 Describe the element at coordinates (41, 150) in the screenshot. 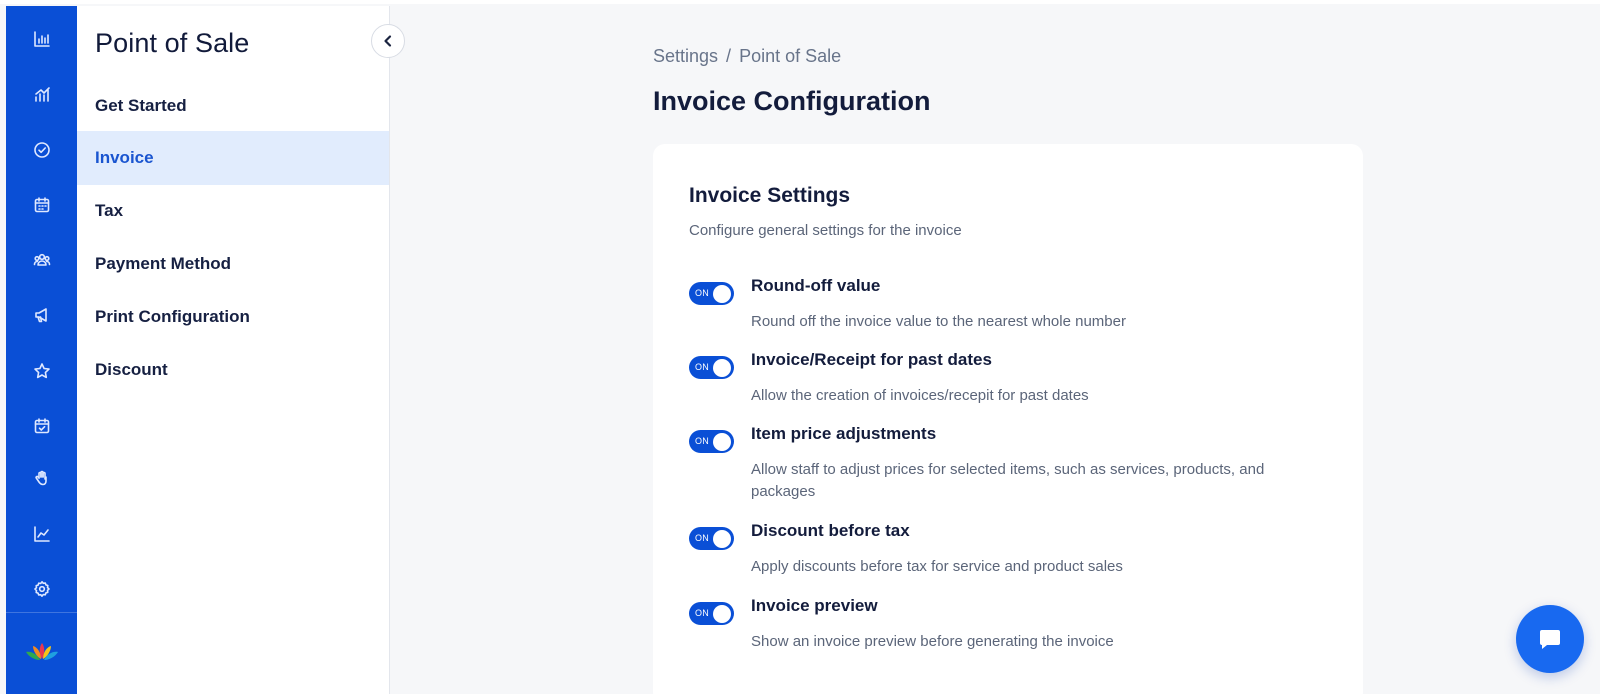

I see `check-circle-icon` at that location.